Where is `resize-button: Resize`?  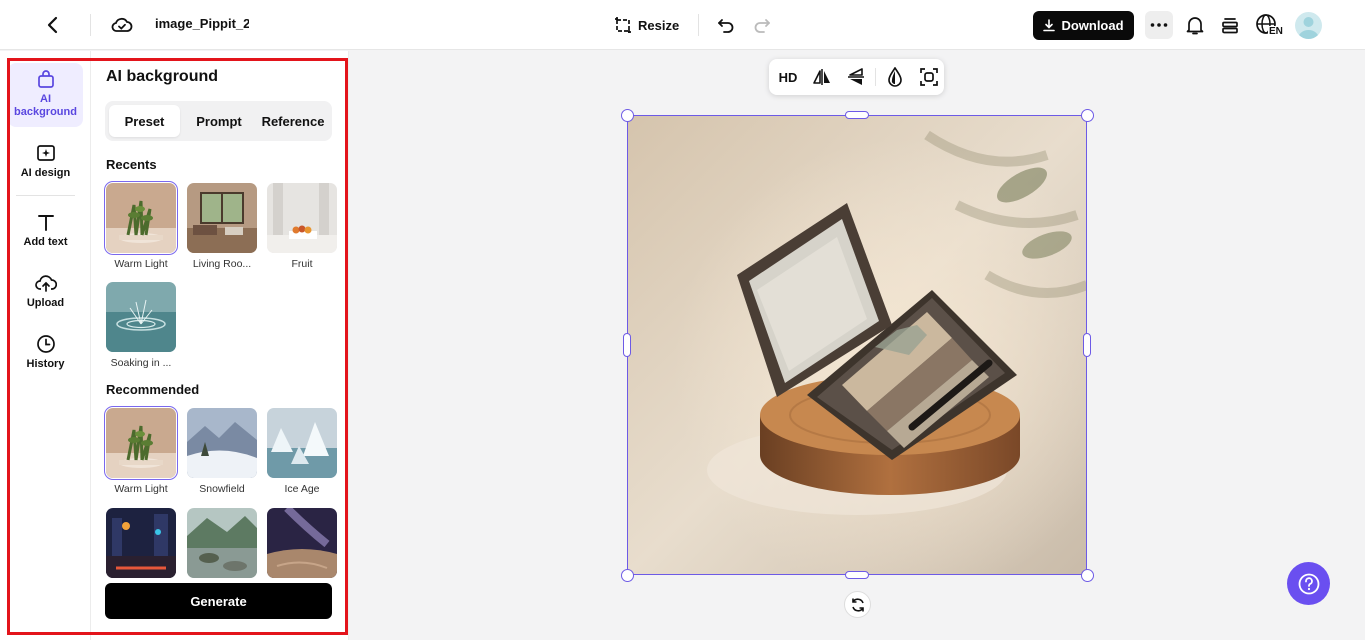 resize-button: Resize is located at coordinates (646, 25).